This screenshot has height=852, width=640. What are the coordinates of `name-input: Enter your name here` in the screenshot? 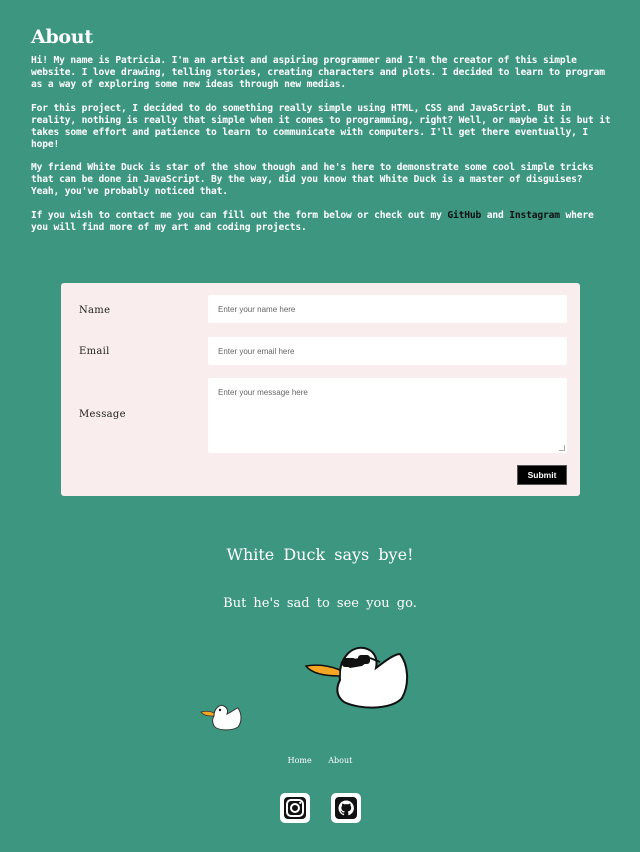 It's located at (387, 309).